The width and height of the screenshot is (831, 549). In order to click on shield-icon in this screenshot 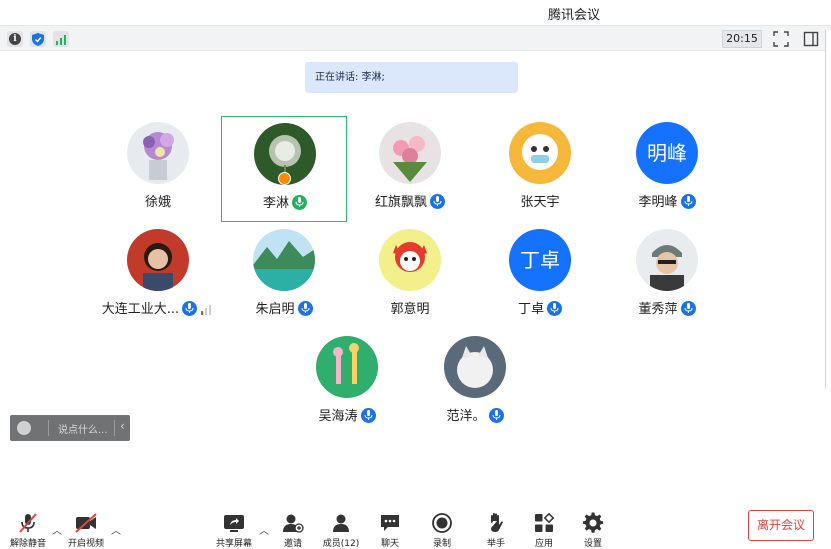, I will do `click(38, 39)`.